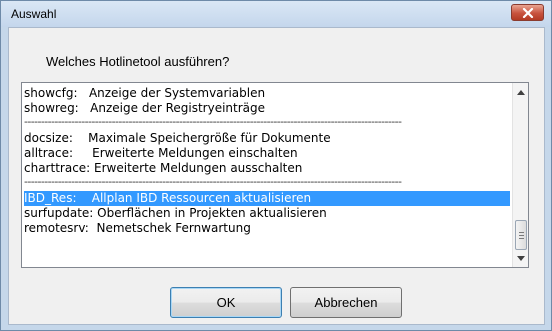 The width and height of the screenshot is (552, 331). I want to click on list-item-remotesrv: remotesrv: Nemetschek Fernwartung, so click(267, 228).